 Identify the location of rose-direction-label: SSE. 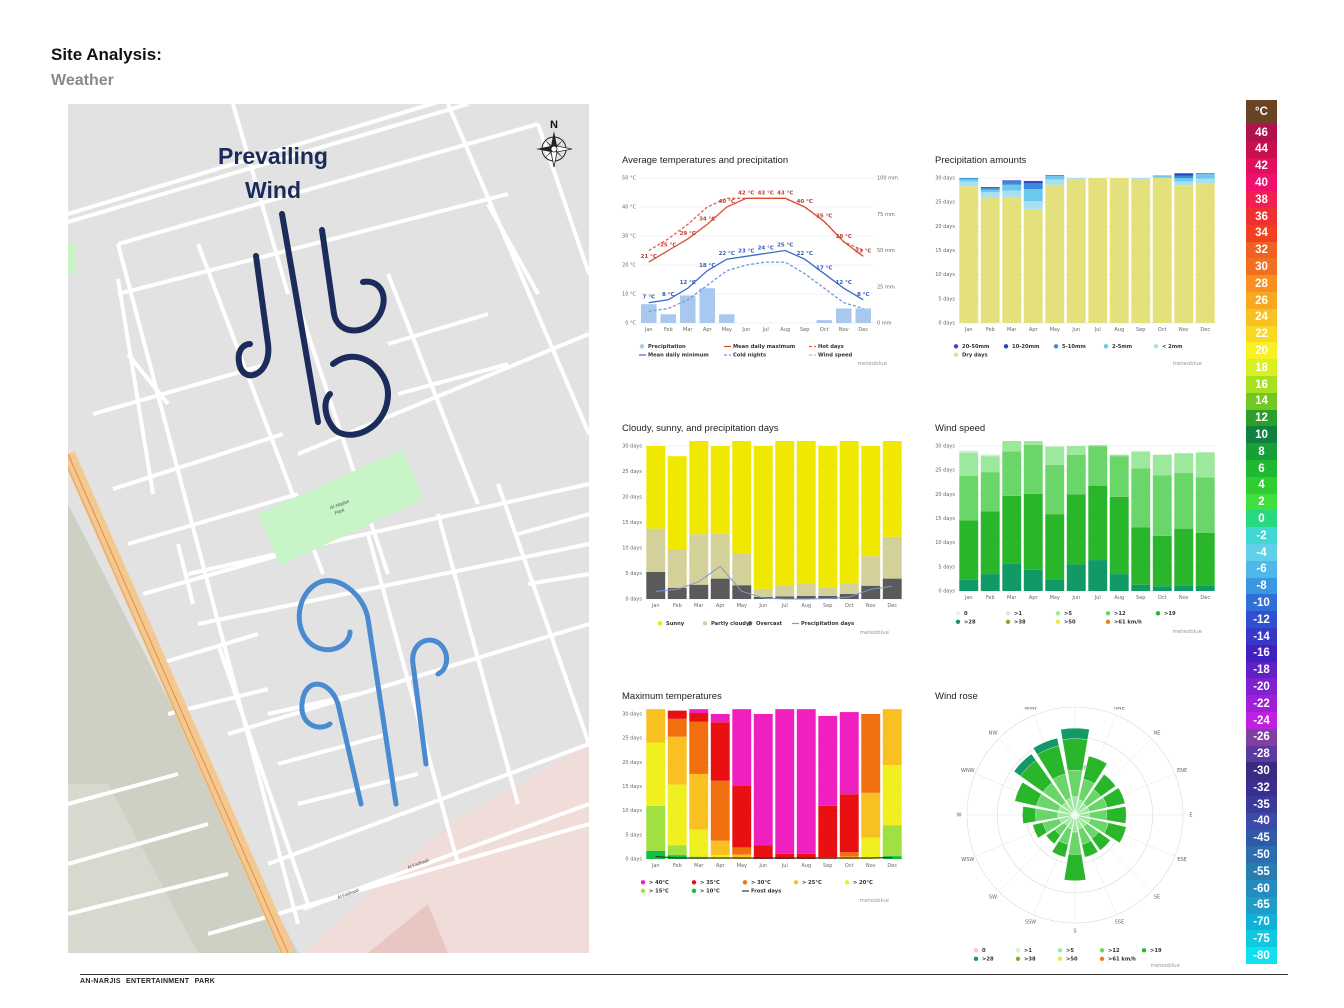
(1120, 923).